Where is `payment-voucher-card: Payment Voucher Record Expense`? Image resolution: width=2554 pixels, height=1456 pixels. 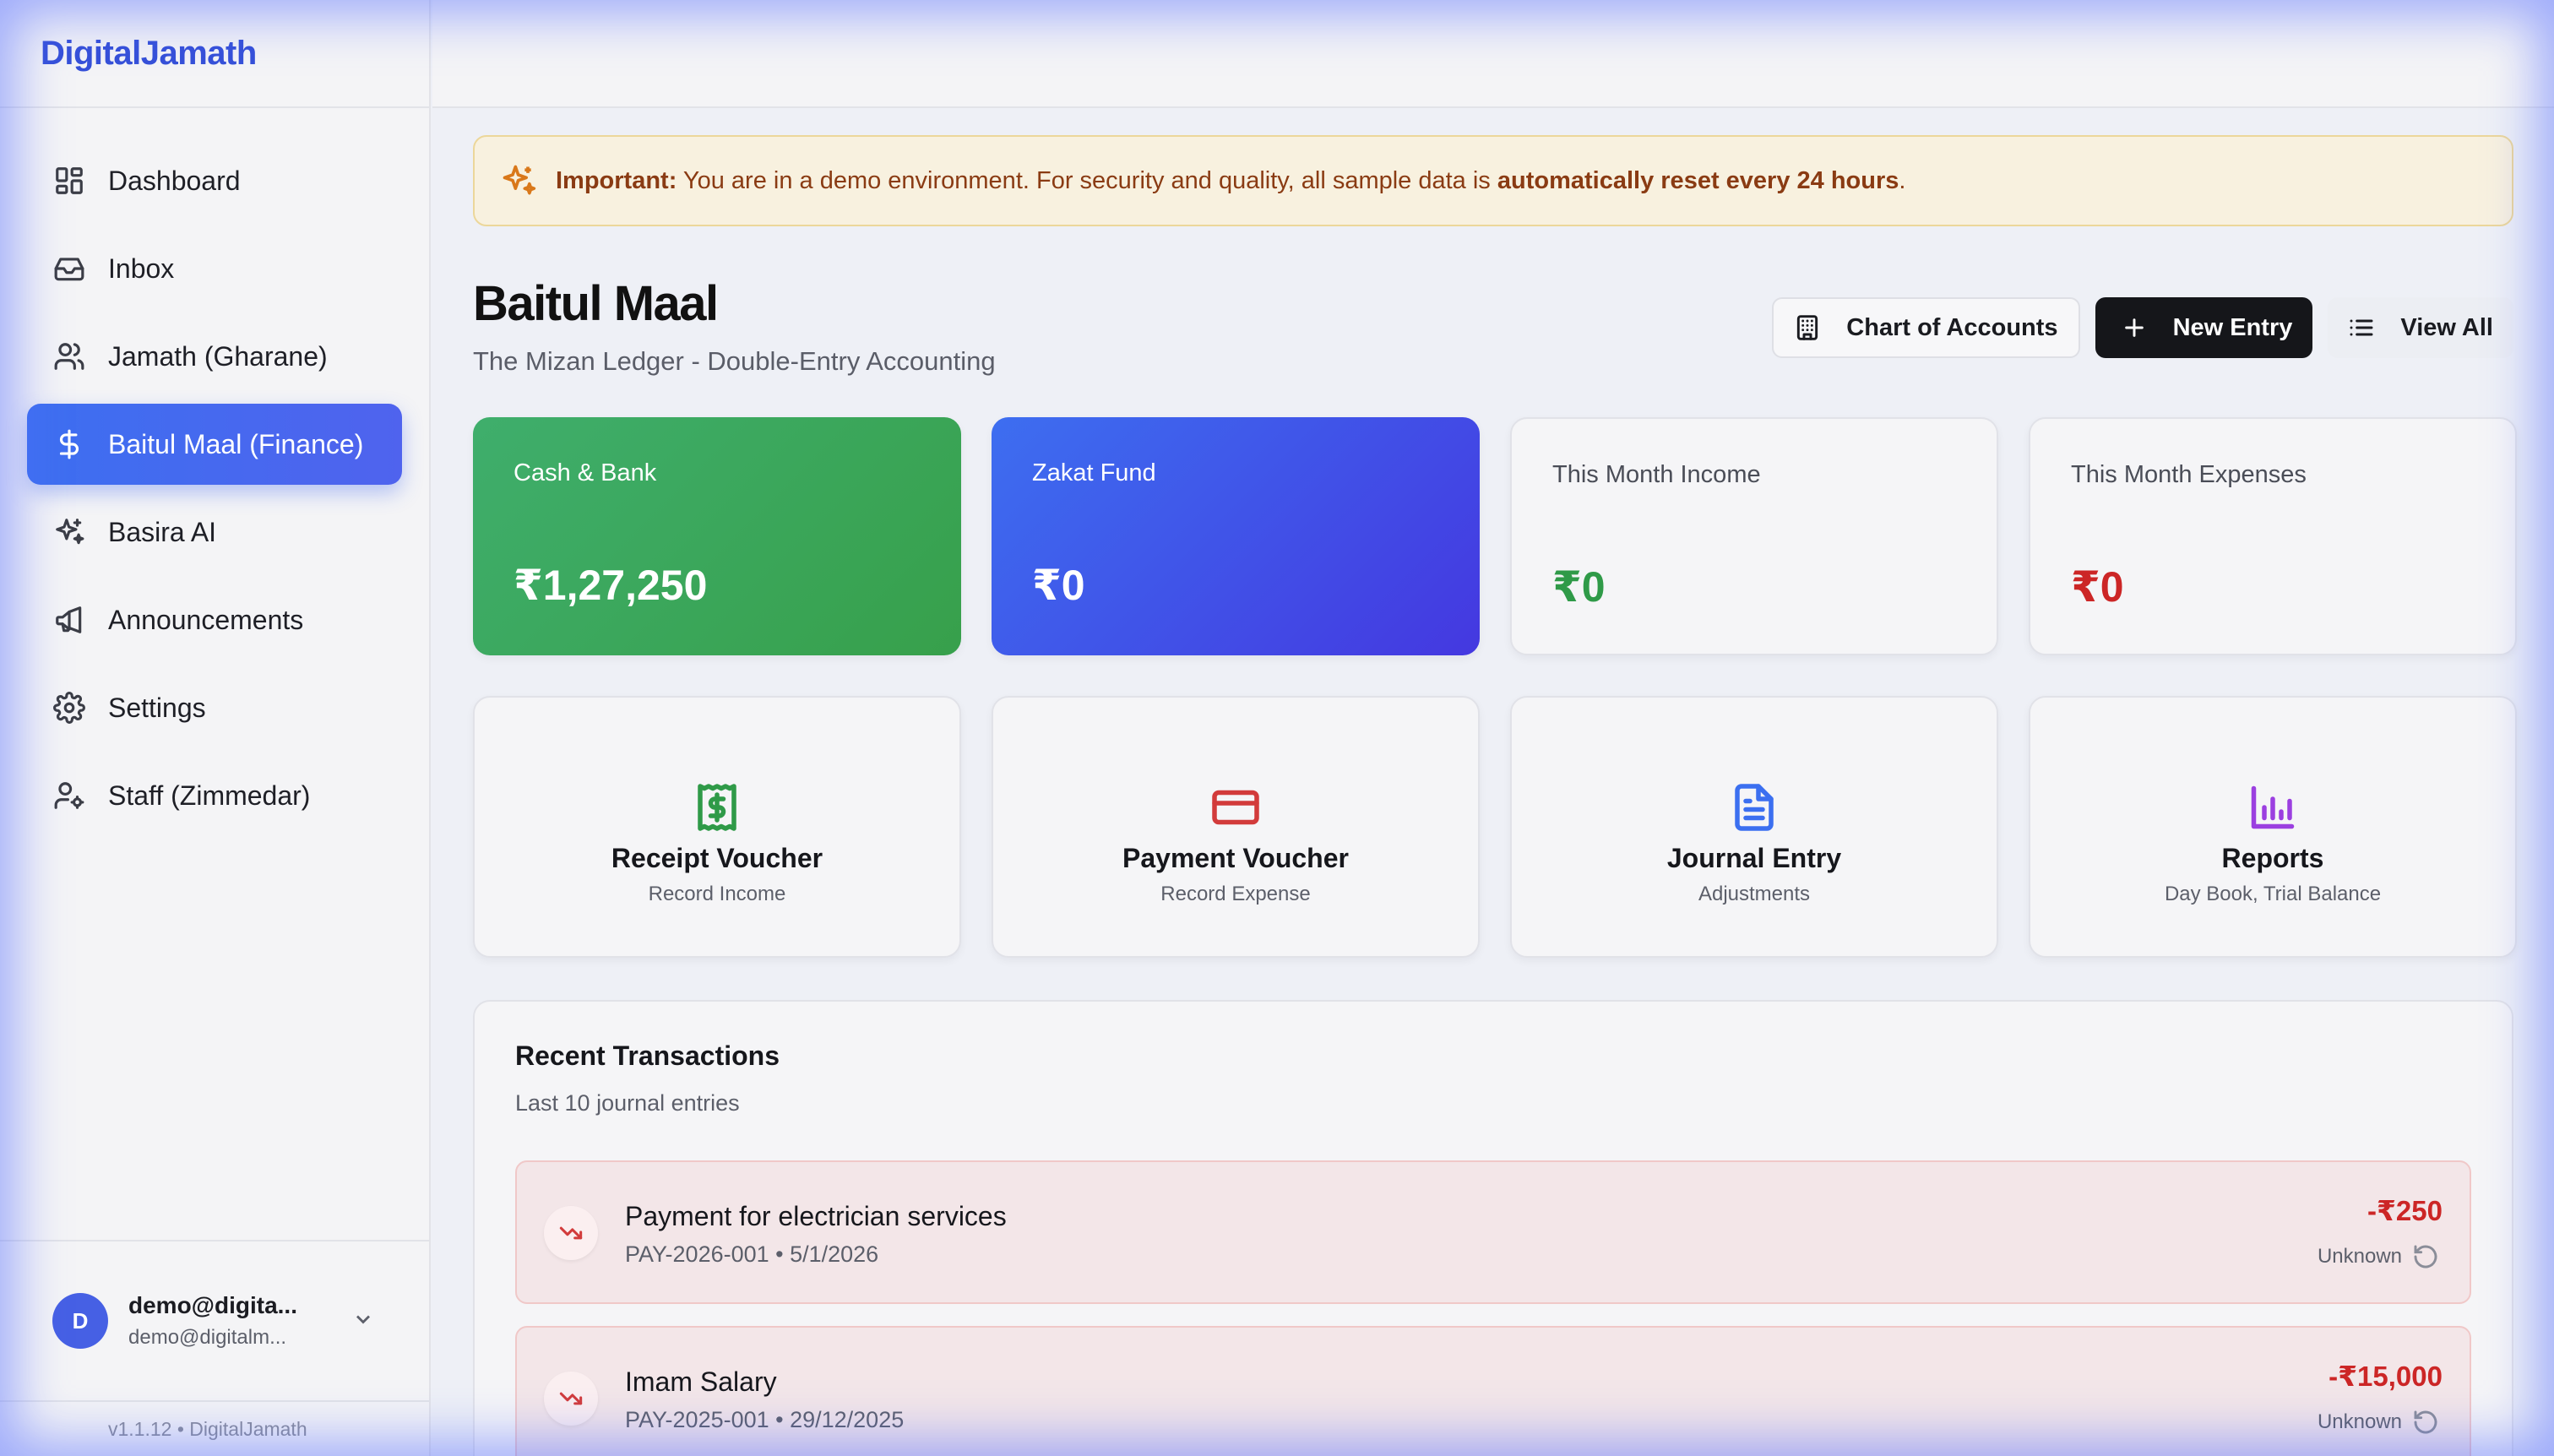 payment-voucher-card: Payment Voucher Record Expense is located at coordinates (1236, 827).